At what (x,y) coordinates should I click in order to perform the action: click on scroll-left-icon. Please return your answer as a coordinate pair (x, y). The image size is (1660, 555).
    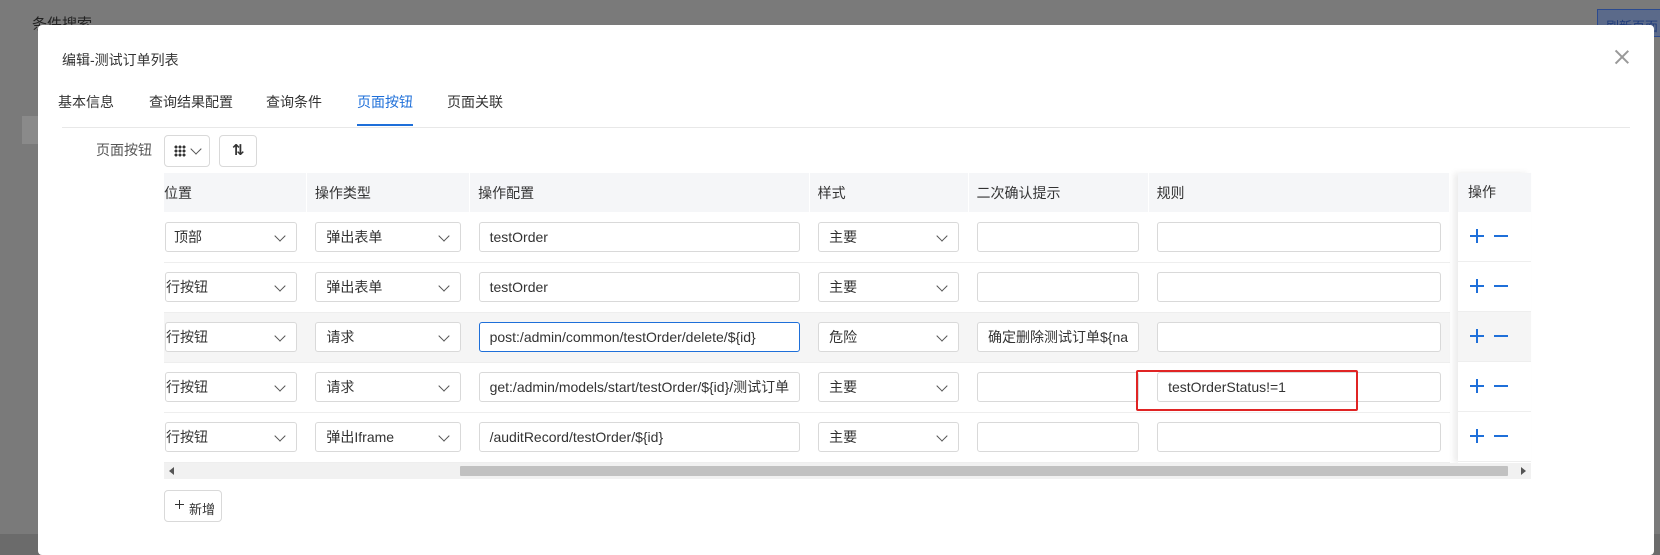
    Looking at the image, I should click on (171, 471).